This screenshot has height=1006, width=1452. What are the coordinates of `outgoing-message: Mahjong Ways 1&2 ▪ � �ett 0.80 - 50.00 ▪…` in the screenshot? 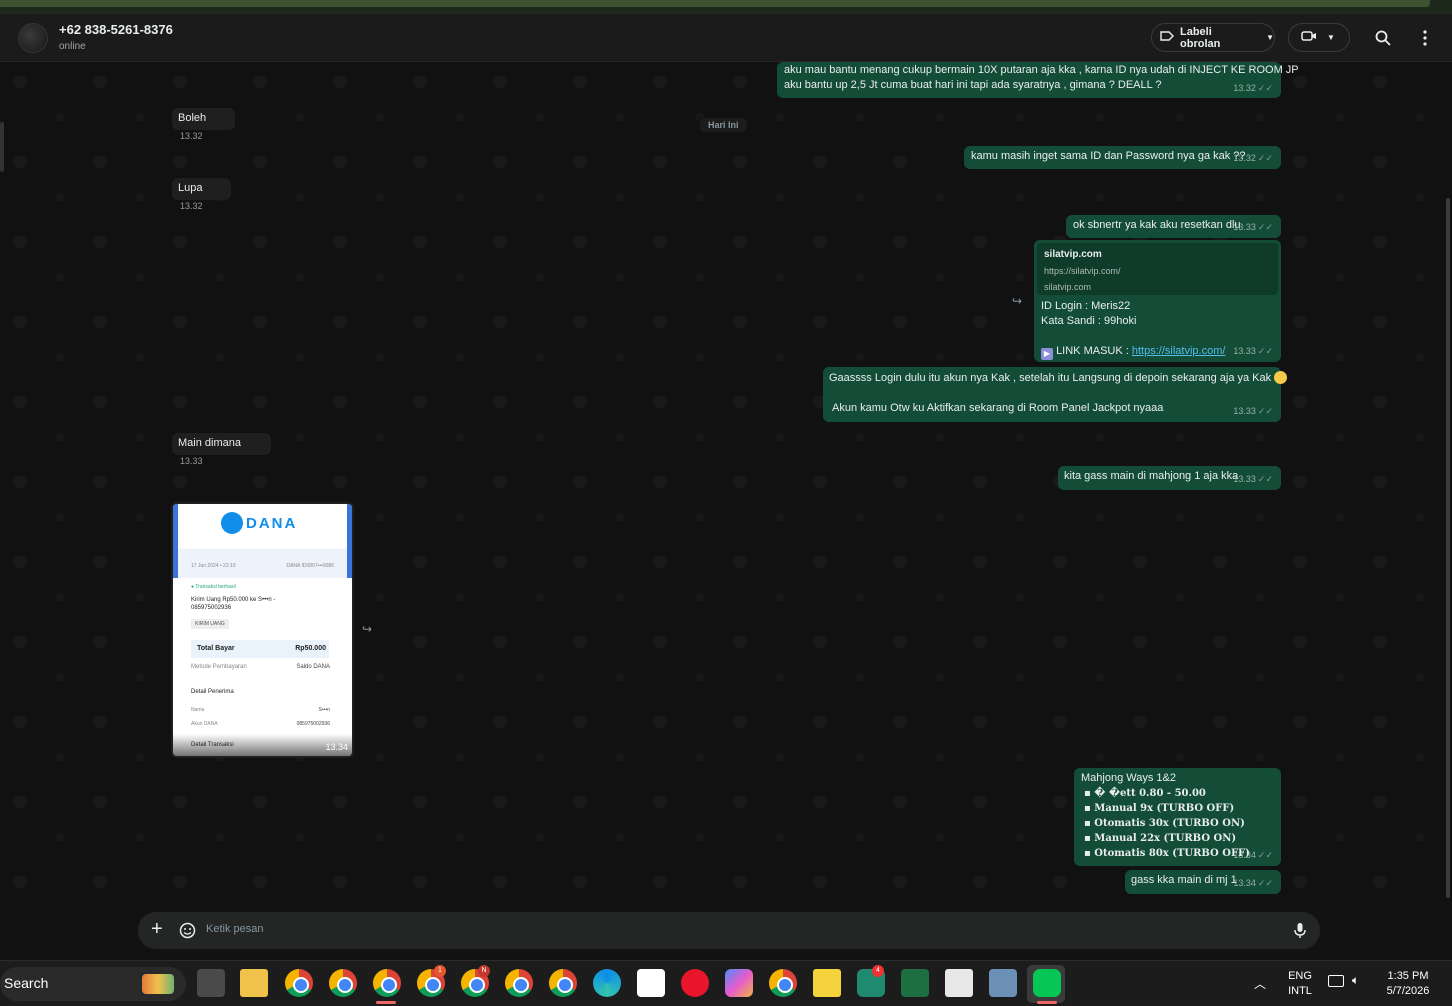 It's located at (1177, 817).